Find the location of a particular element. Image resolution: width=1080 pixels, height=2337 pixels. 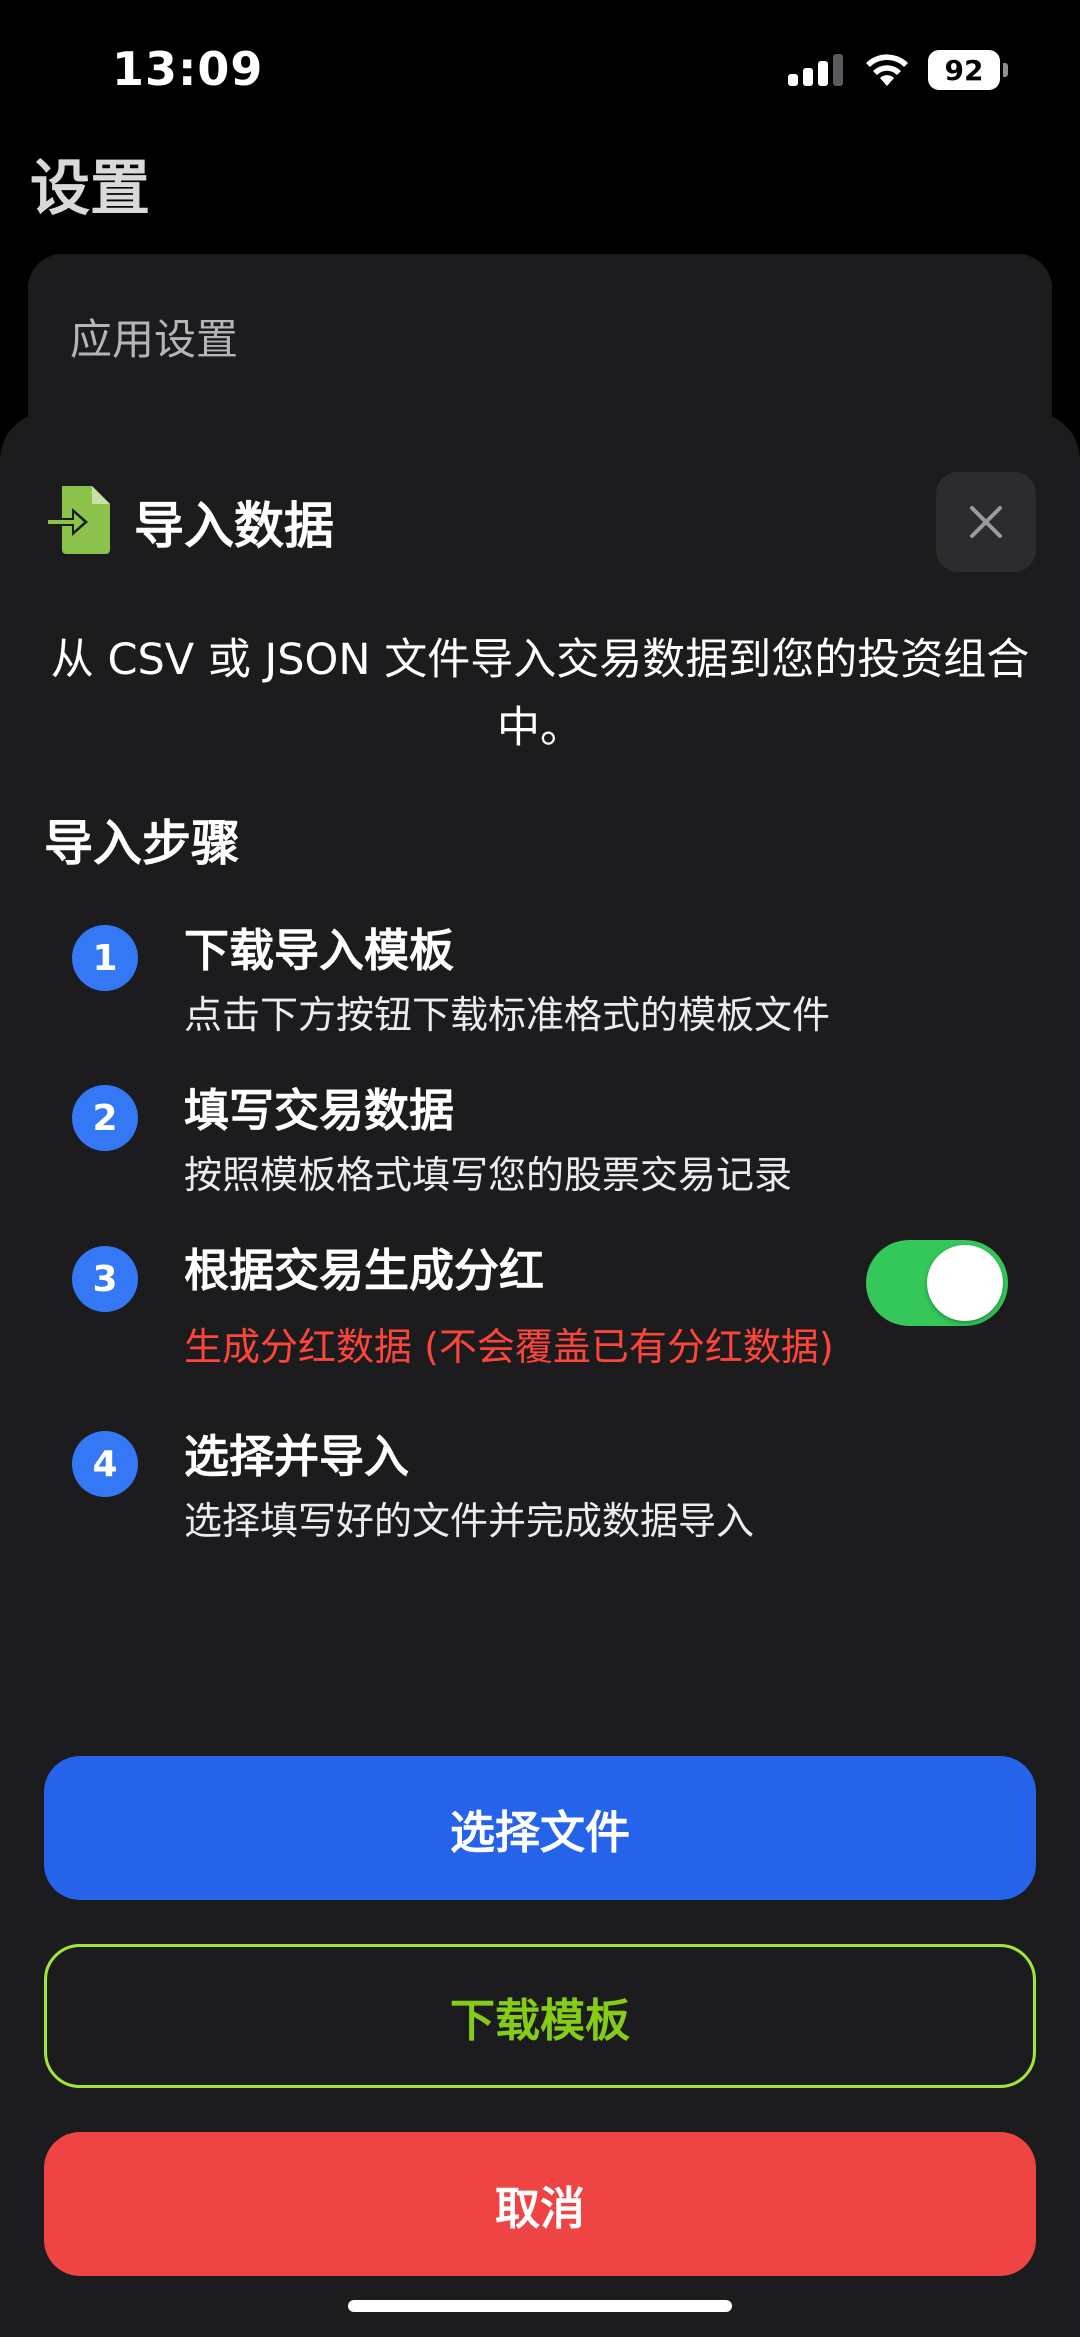

step-title: 选择并导入 is located at coordinates (297, 1456).